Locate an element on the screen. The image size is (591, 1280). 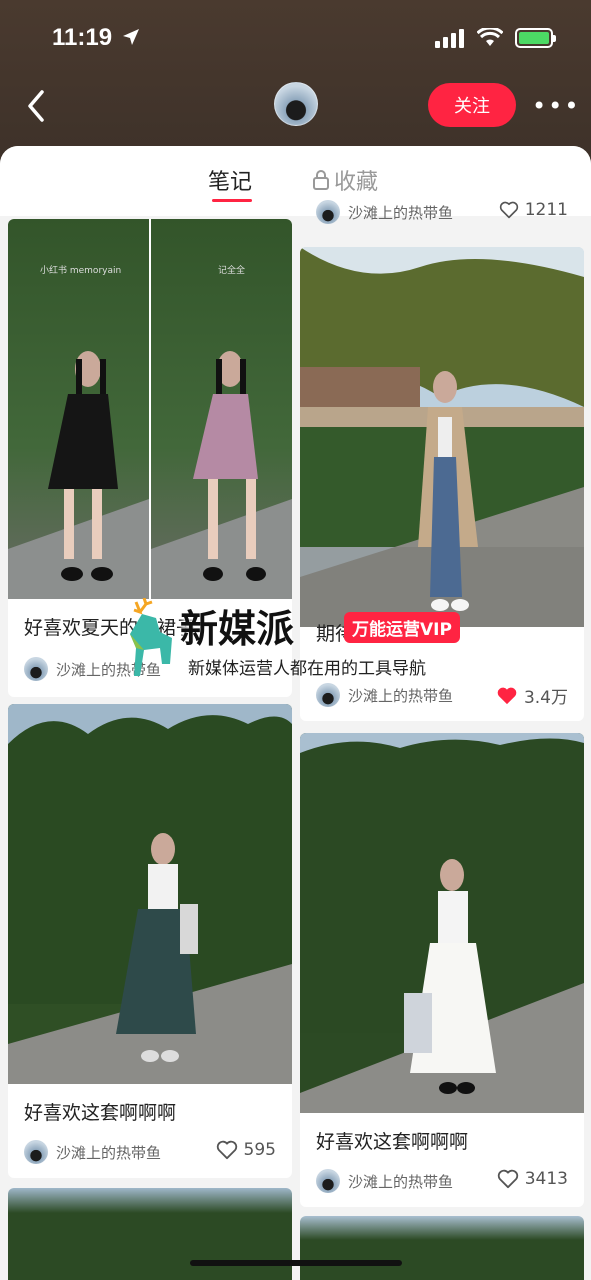
tab-collect: 收藏 is located at coordinates (345, 180).